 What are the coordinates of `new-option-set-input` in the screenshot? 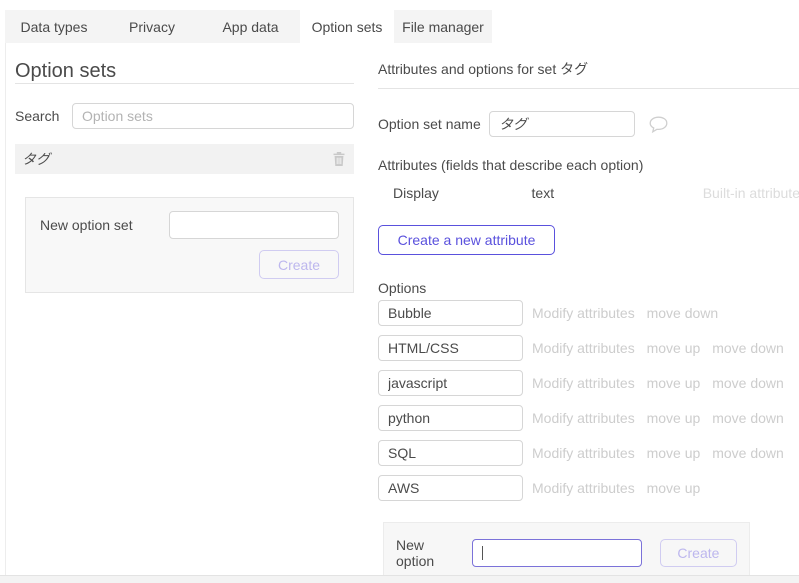 It's located at (254, 225).